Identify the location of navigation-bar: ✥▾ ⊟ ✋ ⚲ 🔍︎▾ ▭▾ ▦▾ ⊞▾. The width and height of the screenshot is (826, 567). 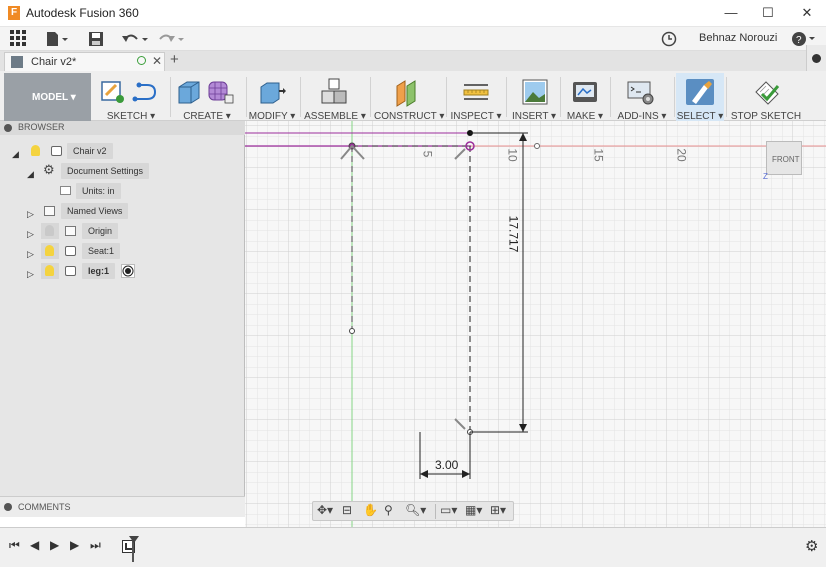
(413, 511).